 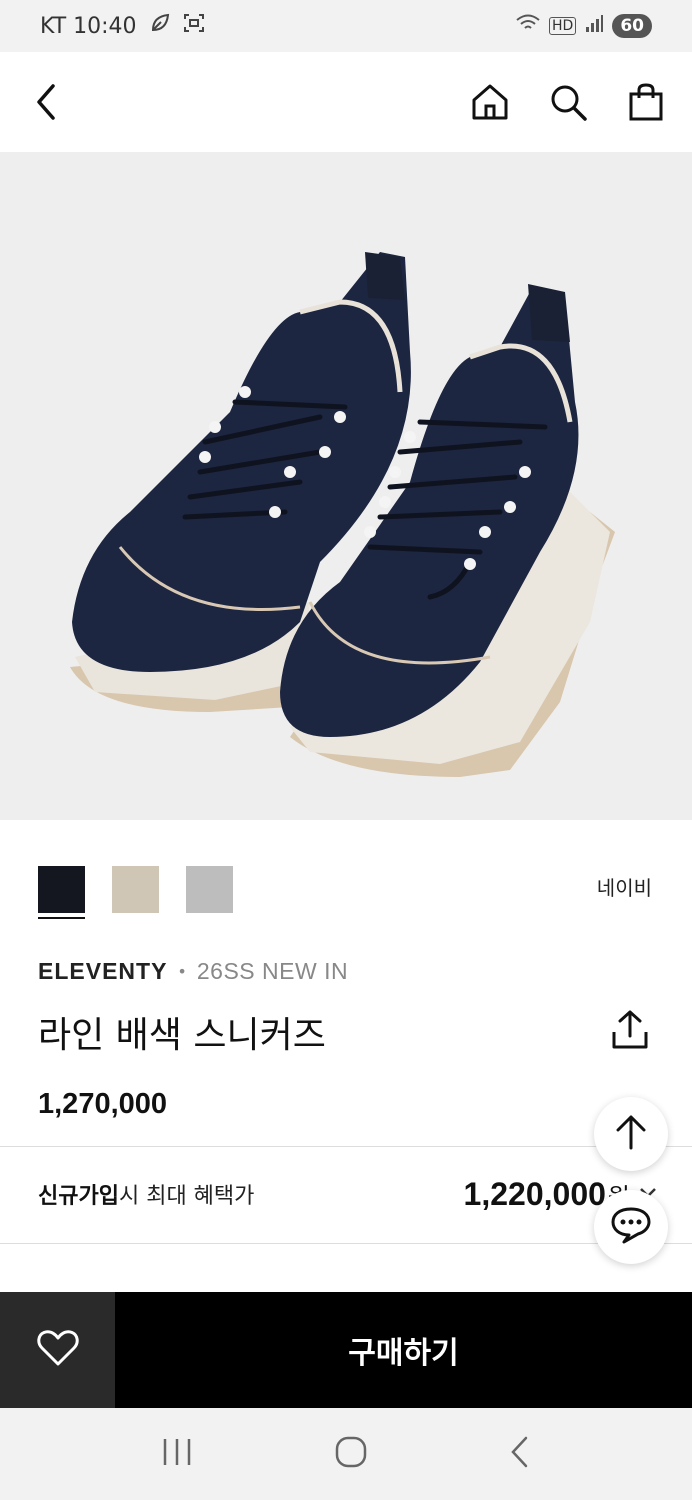 What do you see at coordinates (160, 26) in the screenshot?
I see `leaf-icon` at bounding box center [160, 26].